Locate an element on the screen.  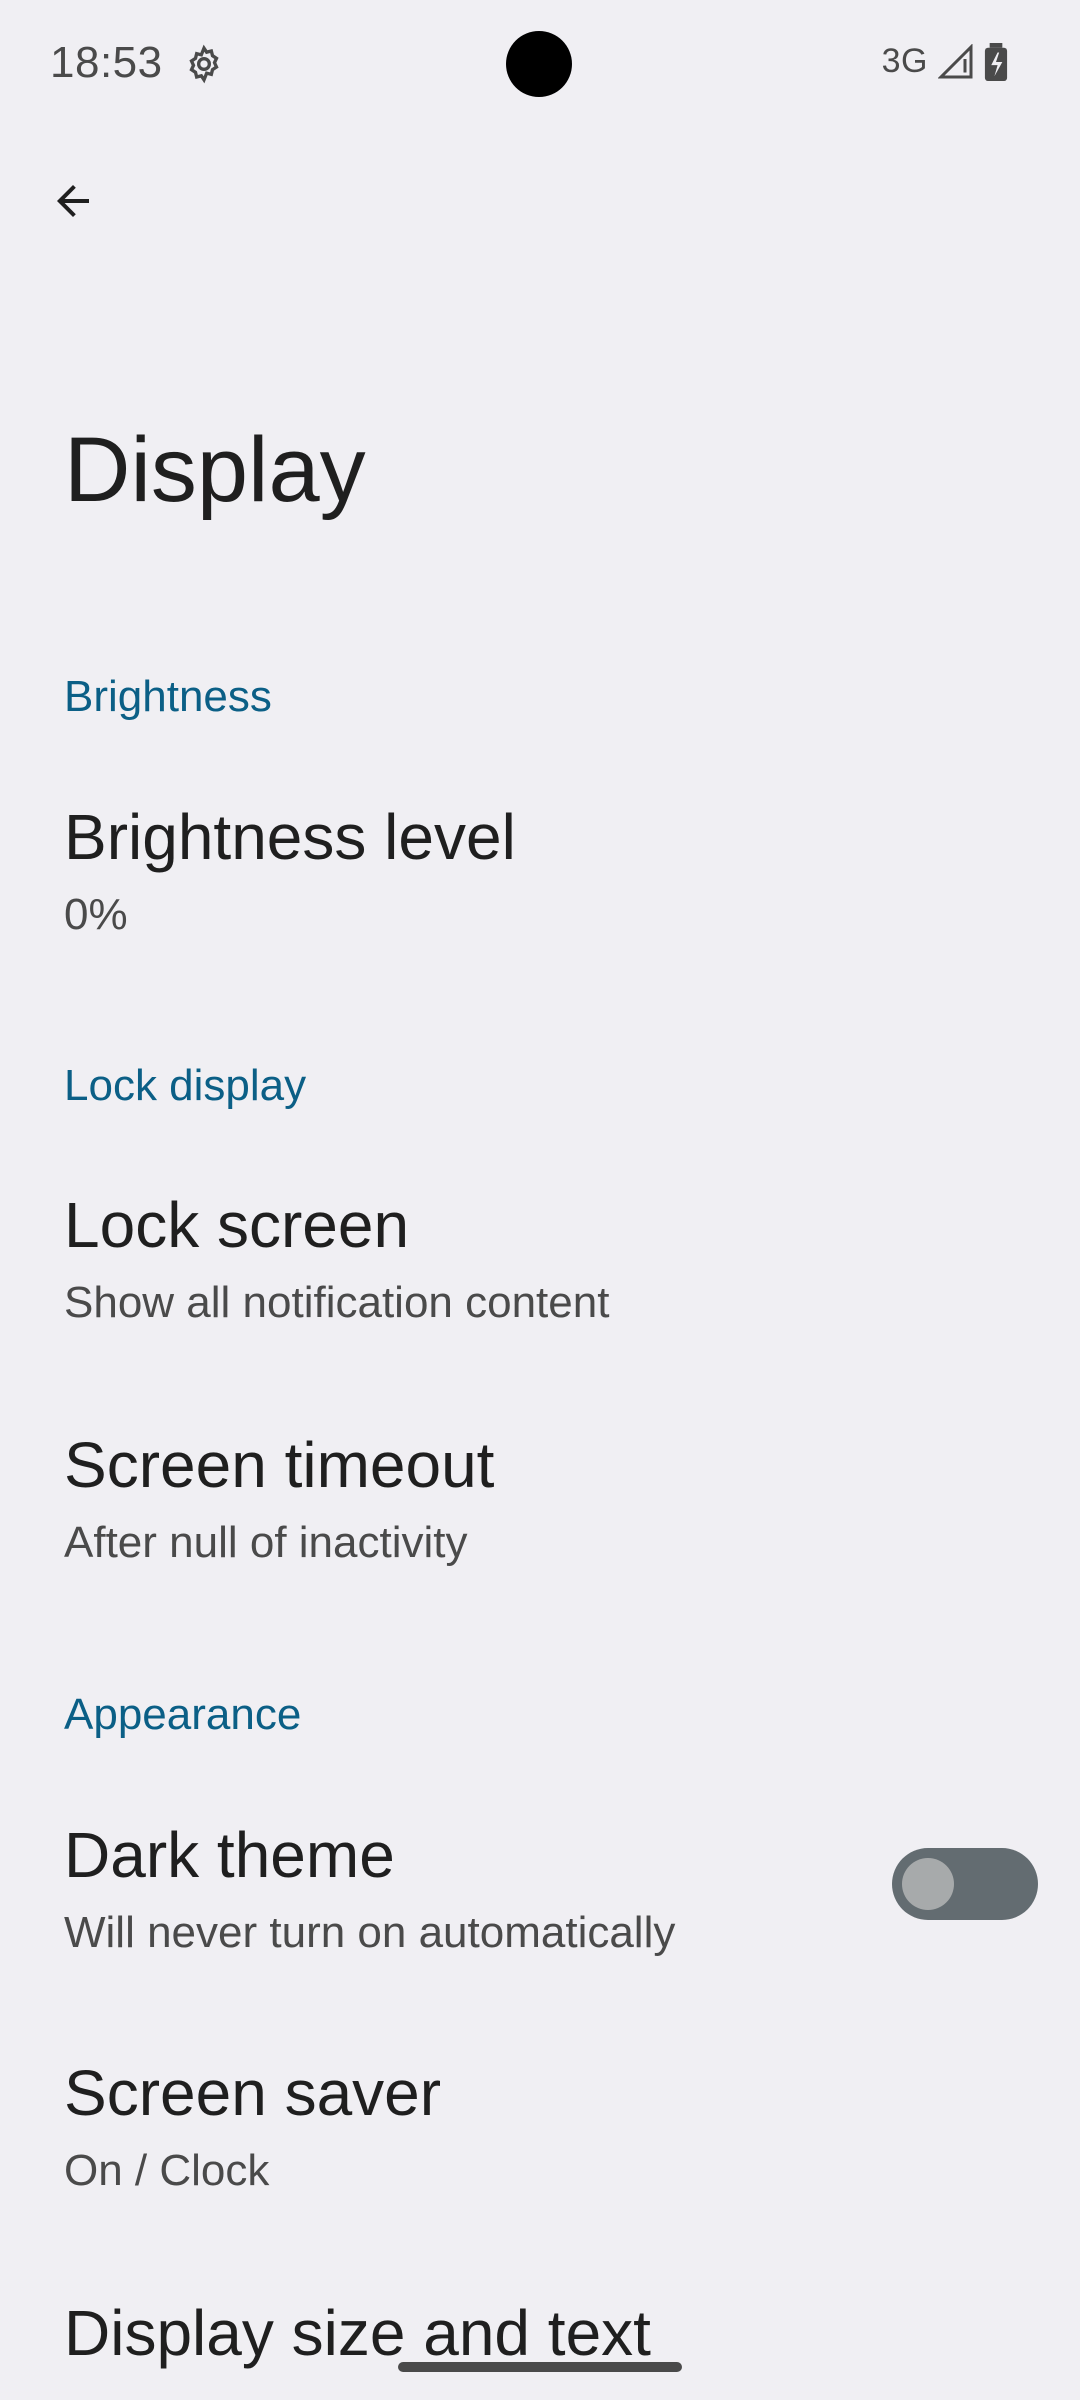
item-summary: 0% is located at coordinates (96, 914).